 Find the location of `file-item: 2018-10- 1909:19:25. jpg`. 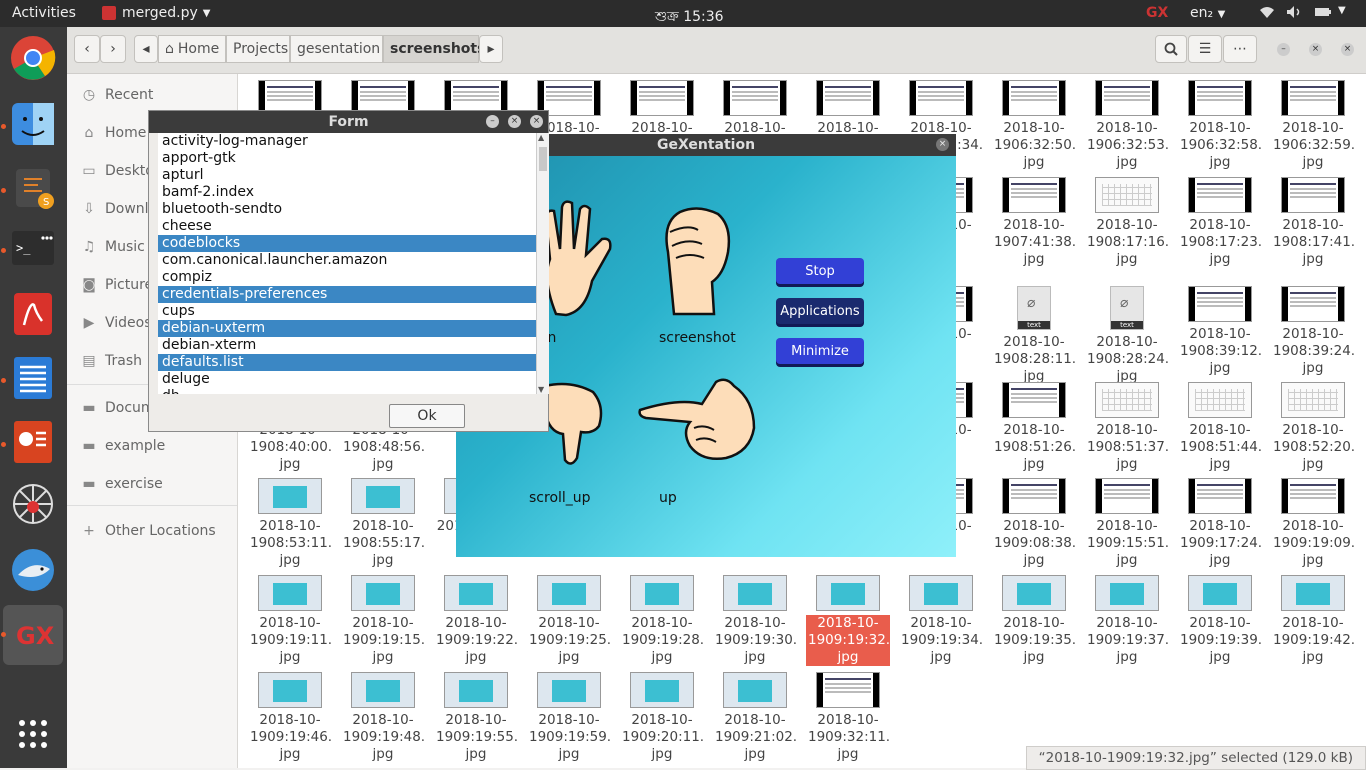

file-item: 2018-10- 1909:19:25. jpg is located at coordinates (569, 620).